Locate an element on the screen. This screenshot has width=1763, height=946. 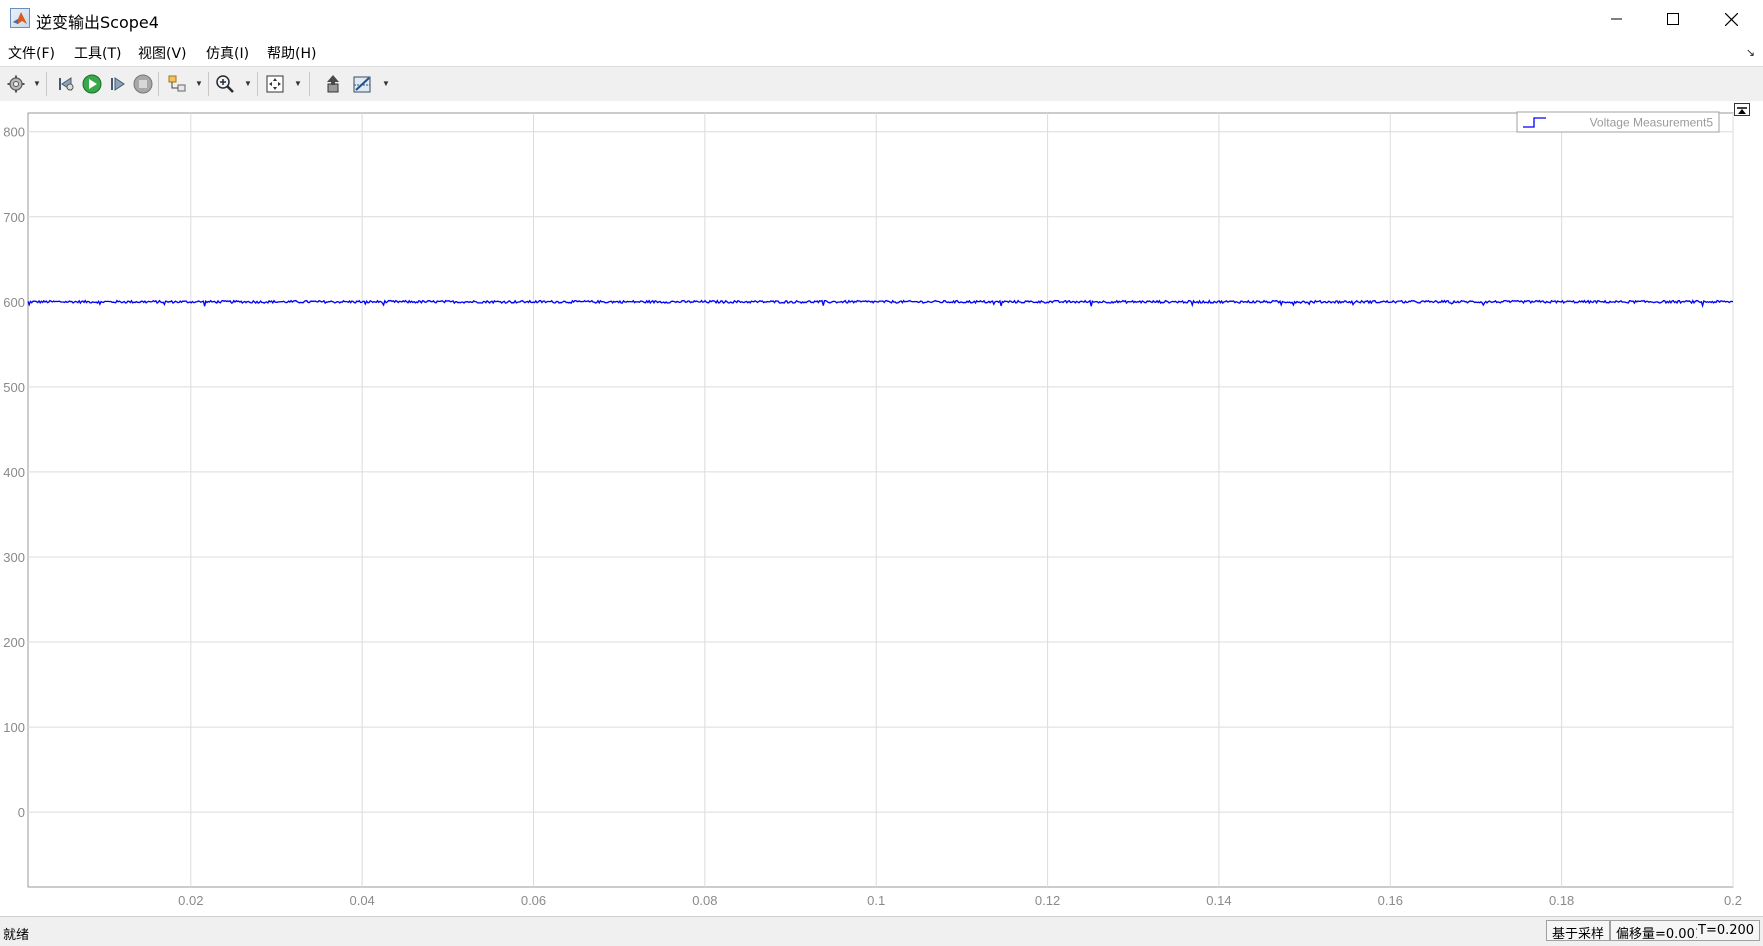
legend-label: Voltage Measurement5 is located at coordinates (1652, 123).